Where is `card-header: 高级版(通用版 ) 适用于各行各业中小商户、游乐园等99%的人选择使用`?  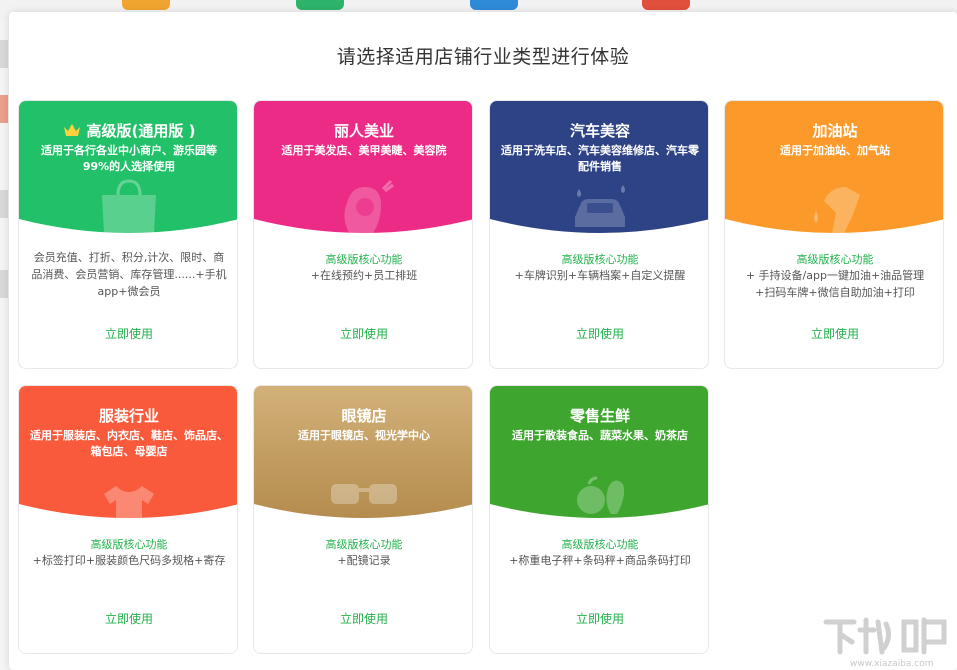 card-header: 高级版(通用版 ) 适用于各行各业中小商户、游乐园等99%的人选择使用 is located at coordinates (128, 171).